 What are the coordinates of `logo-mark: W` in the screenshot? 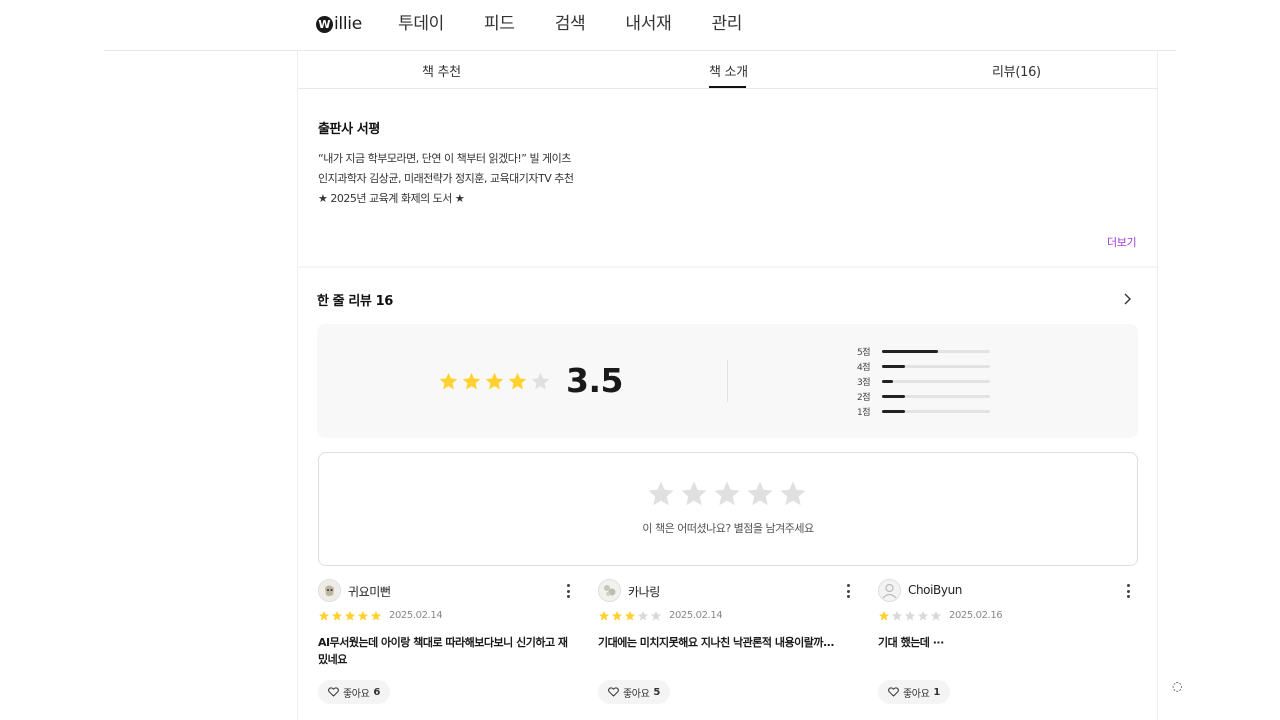 It's located at (324, 24).